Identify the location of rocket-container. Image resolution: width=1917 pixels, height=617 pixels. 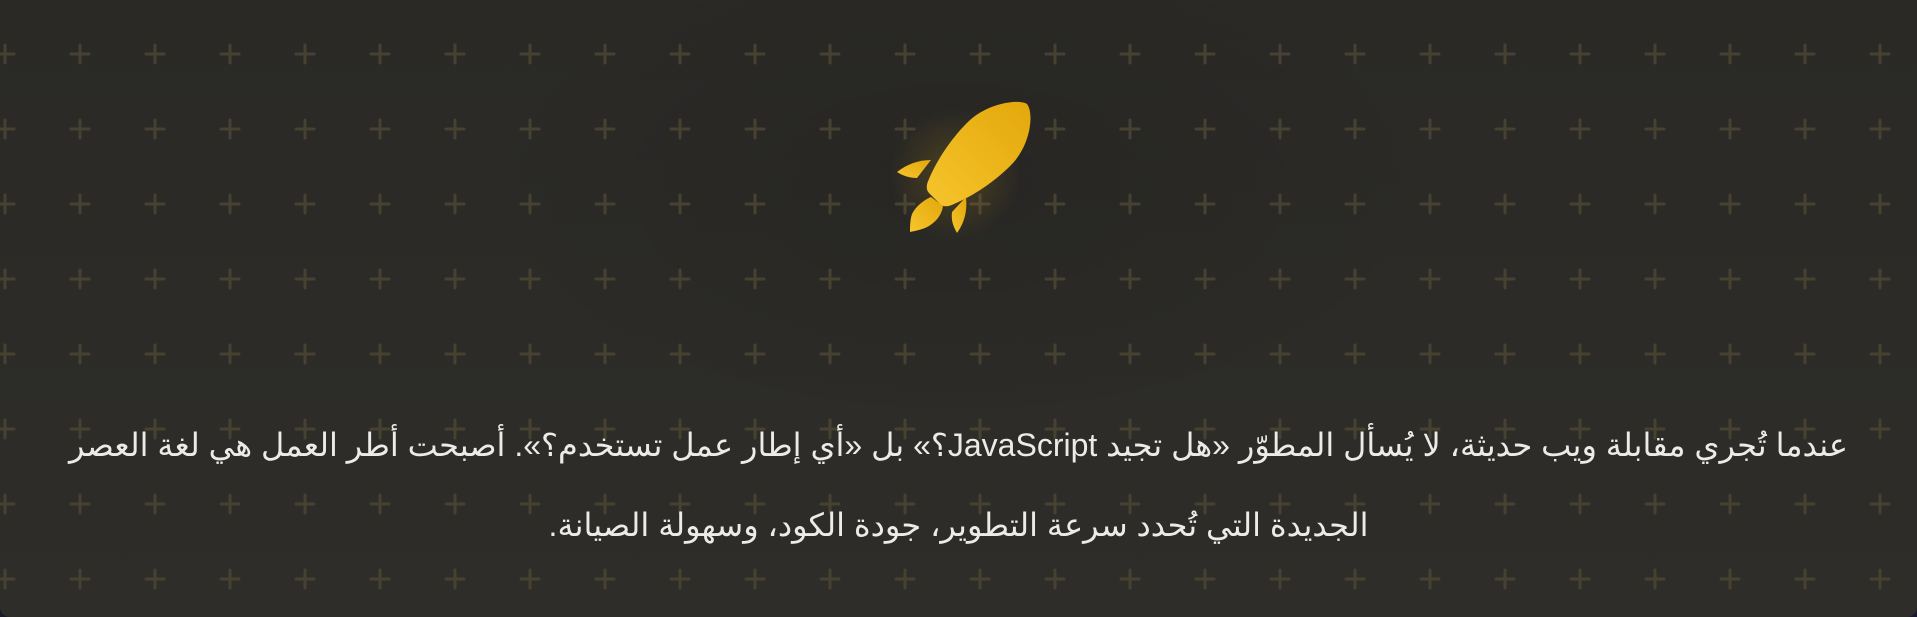
(955, 175).